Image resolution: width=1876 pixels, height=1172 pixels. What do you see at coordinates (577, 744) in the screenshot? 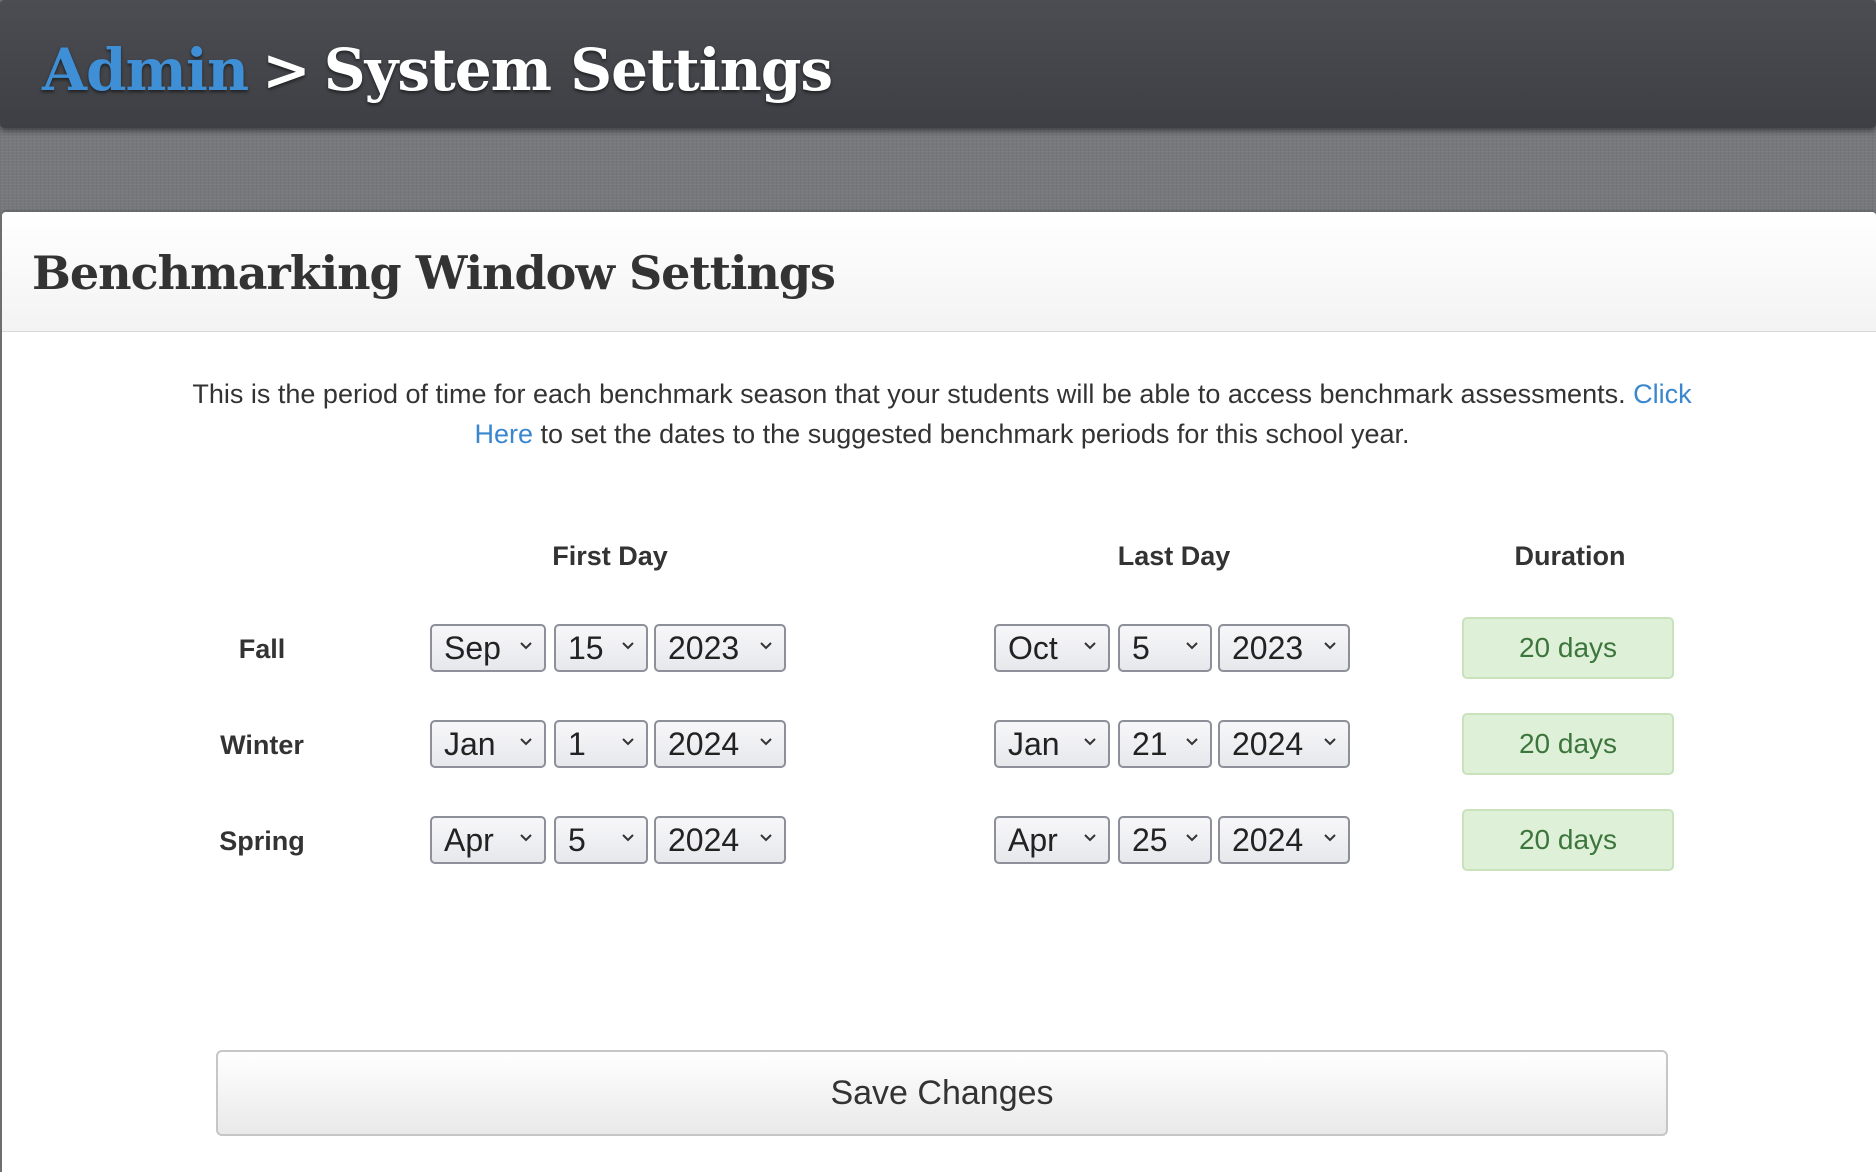
I see `select-value: 1` at bounding box center [577, 744].